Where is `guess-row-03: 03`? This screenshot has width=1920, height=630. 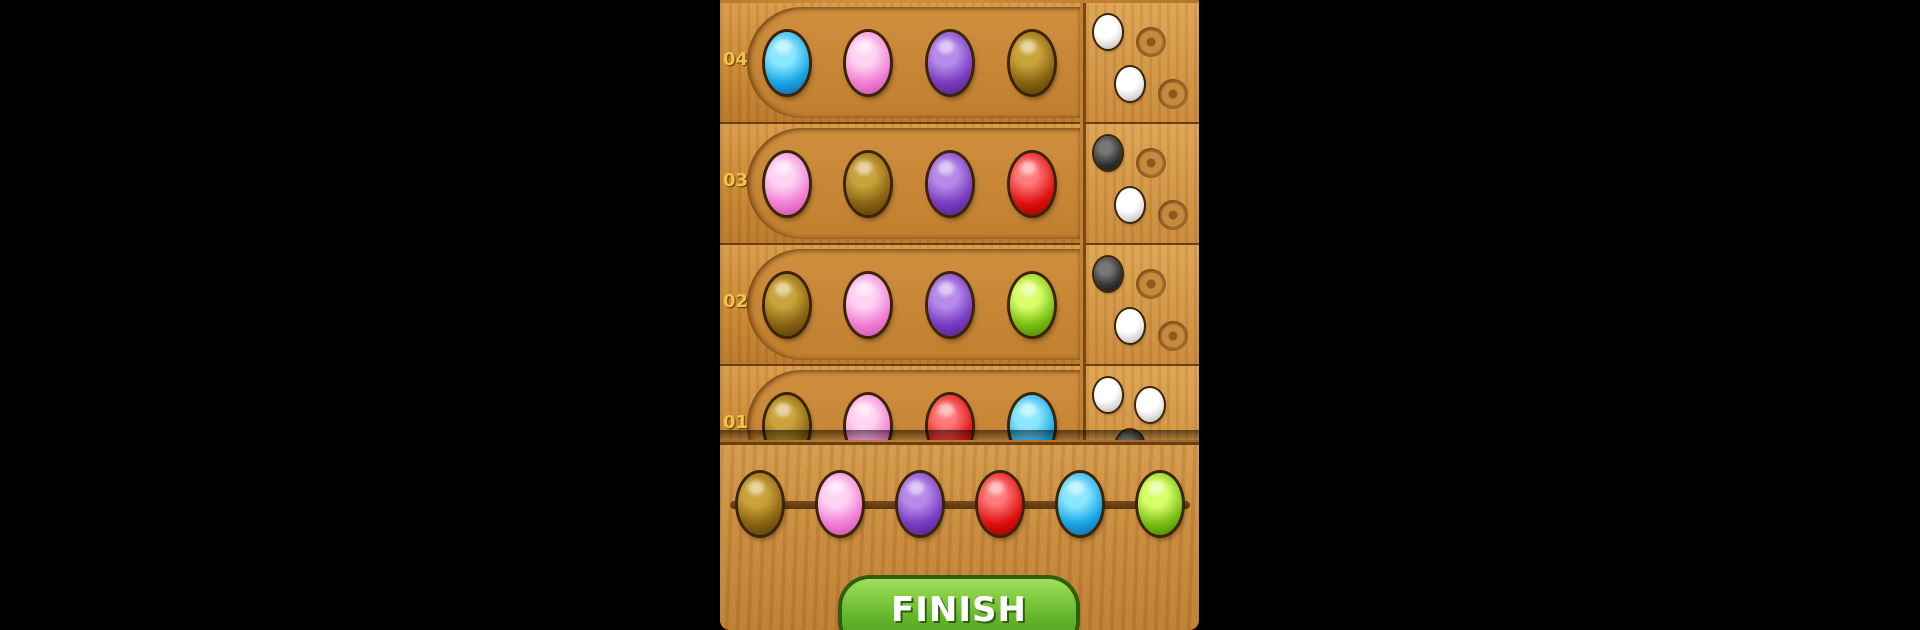 guess-row-03: 03 is located at coordinates (959, 184).